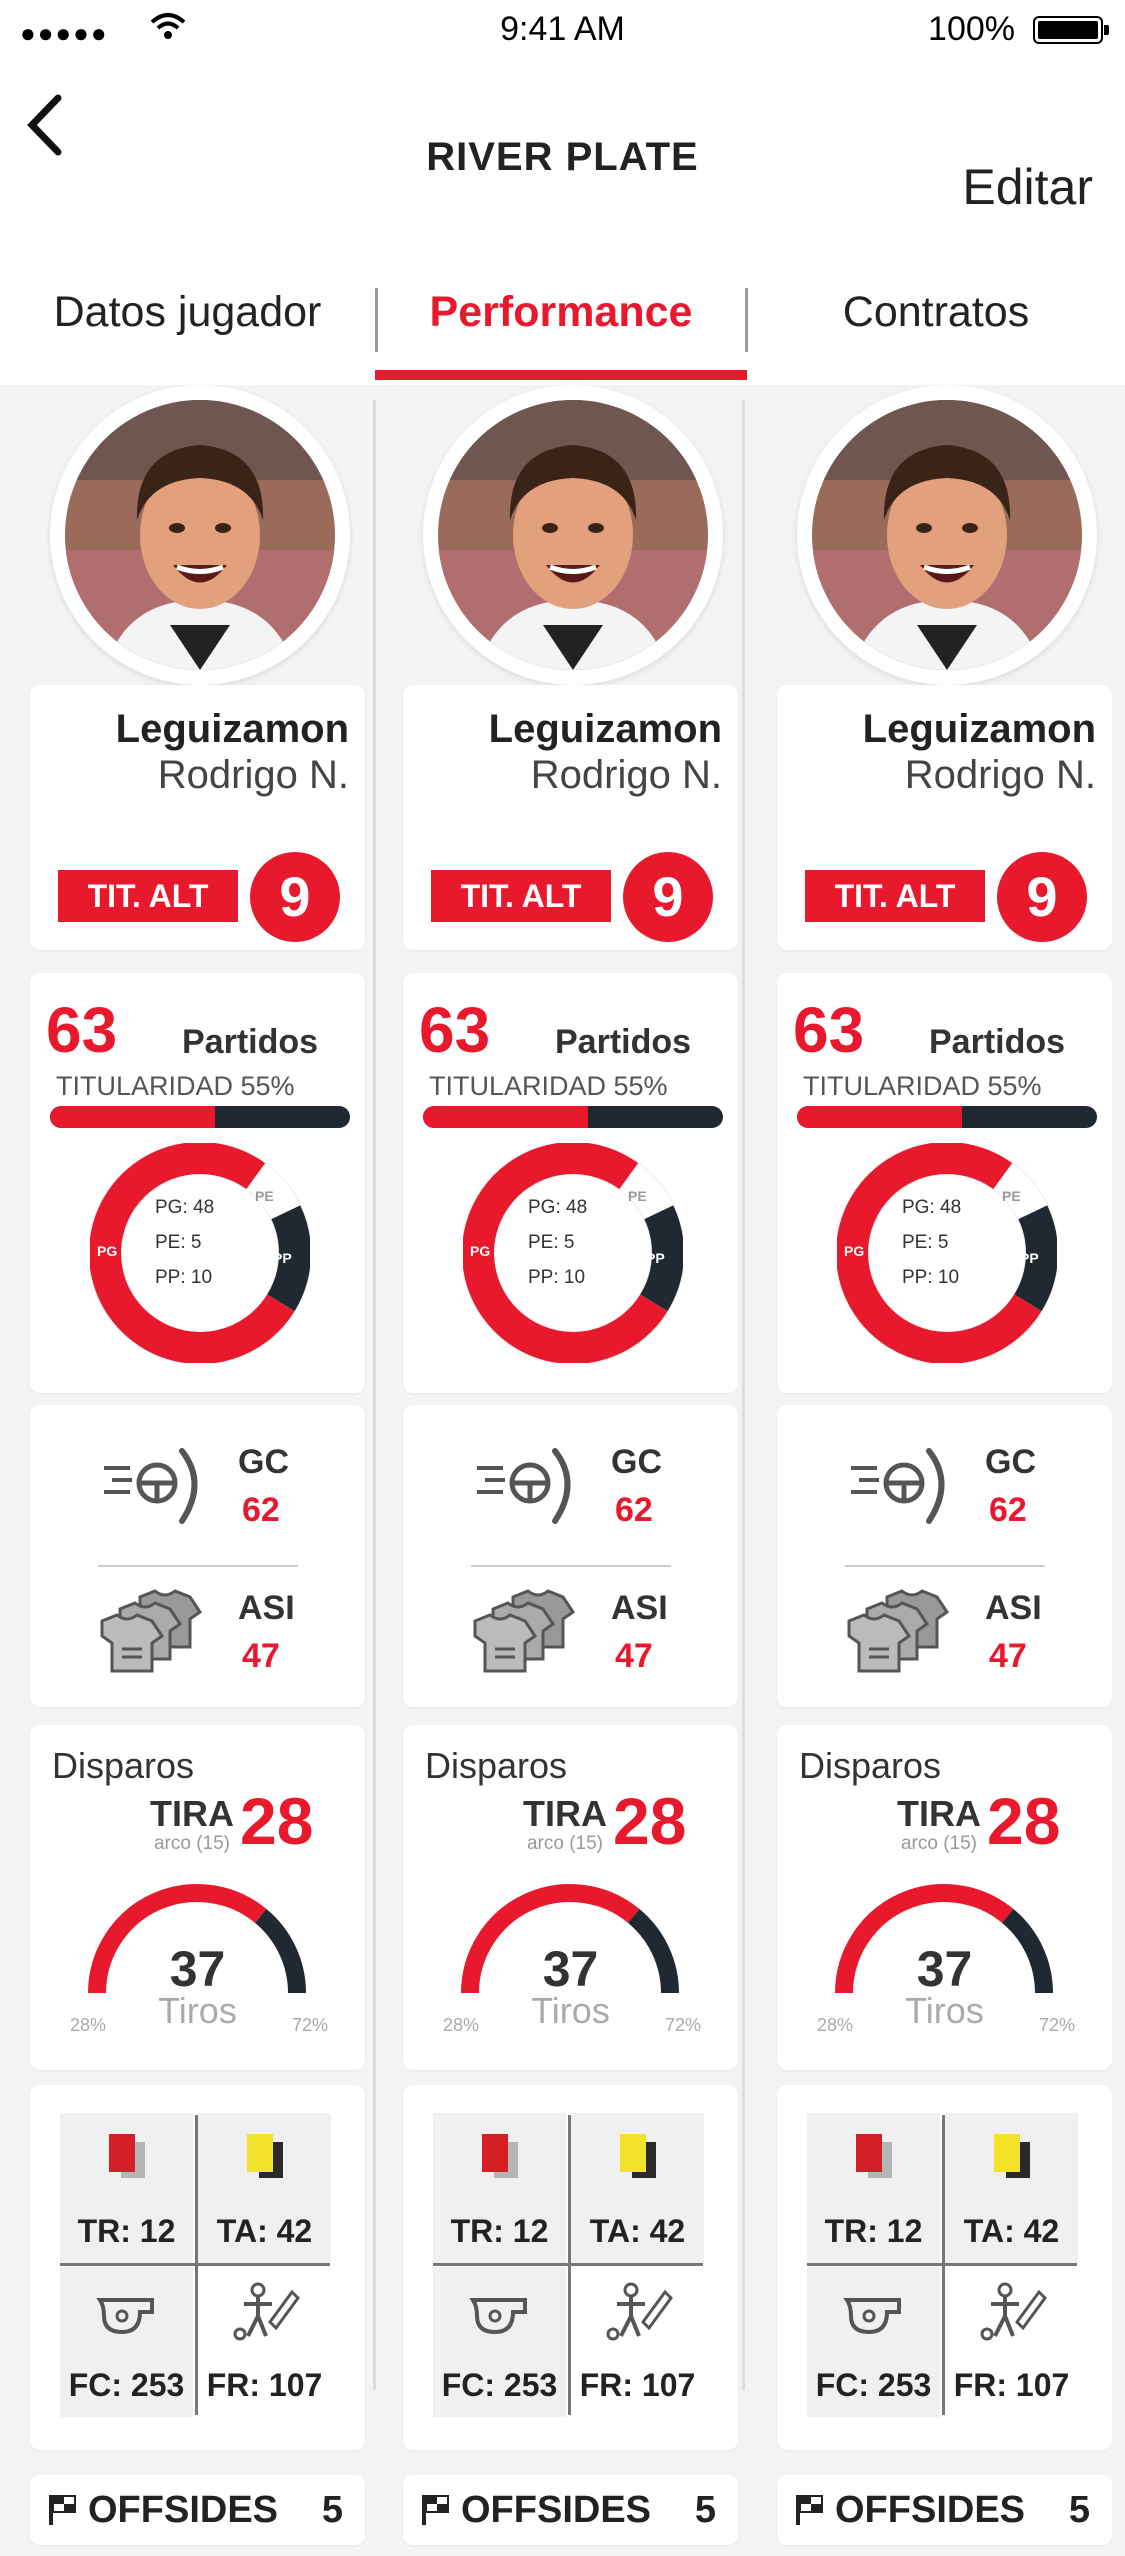 Image resolution: width=1125 pixels, height=2556 pixels. What do you see at coordinates (871, 2316) in the screenshot?
I see `whistle-icon` at bounding box center [871, 2316].